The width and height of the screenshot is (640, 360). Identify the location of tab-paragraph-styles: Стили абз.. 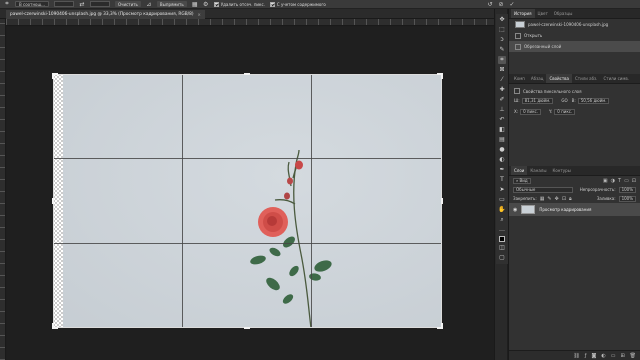
(586, 78).